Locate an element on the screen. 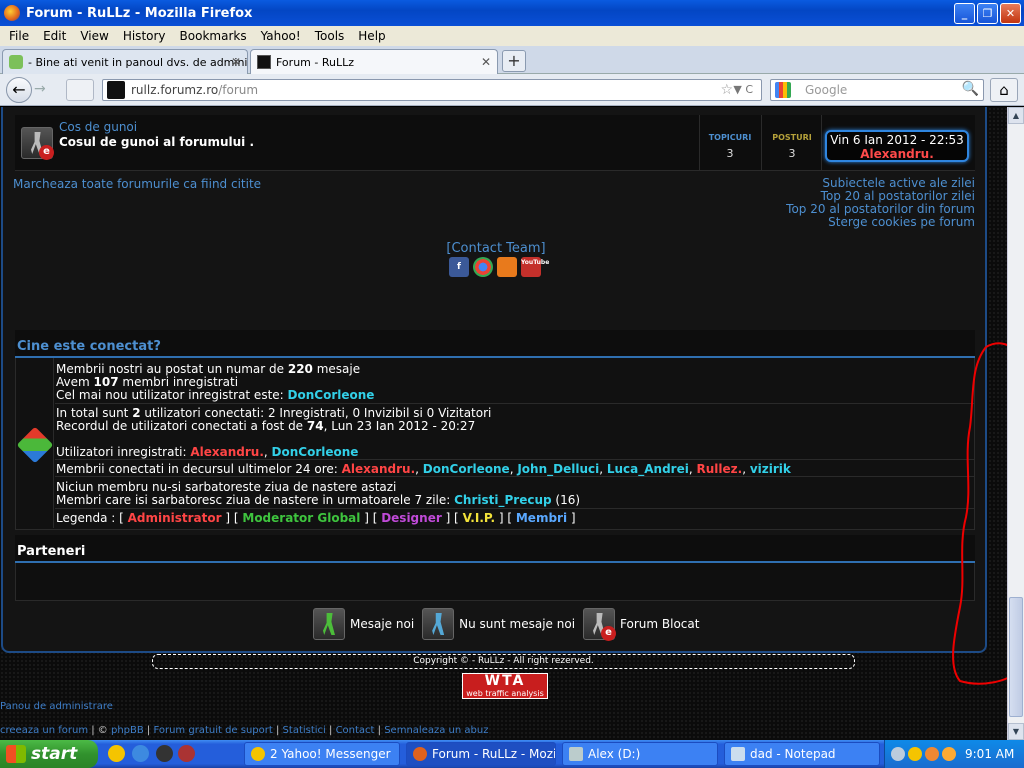 This screenshot has height=768, width=1024. legend-global-mod: Moderator Global is located at coordinates (301, 518).